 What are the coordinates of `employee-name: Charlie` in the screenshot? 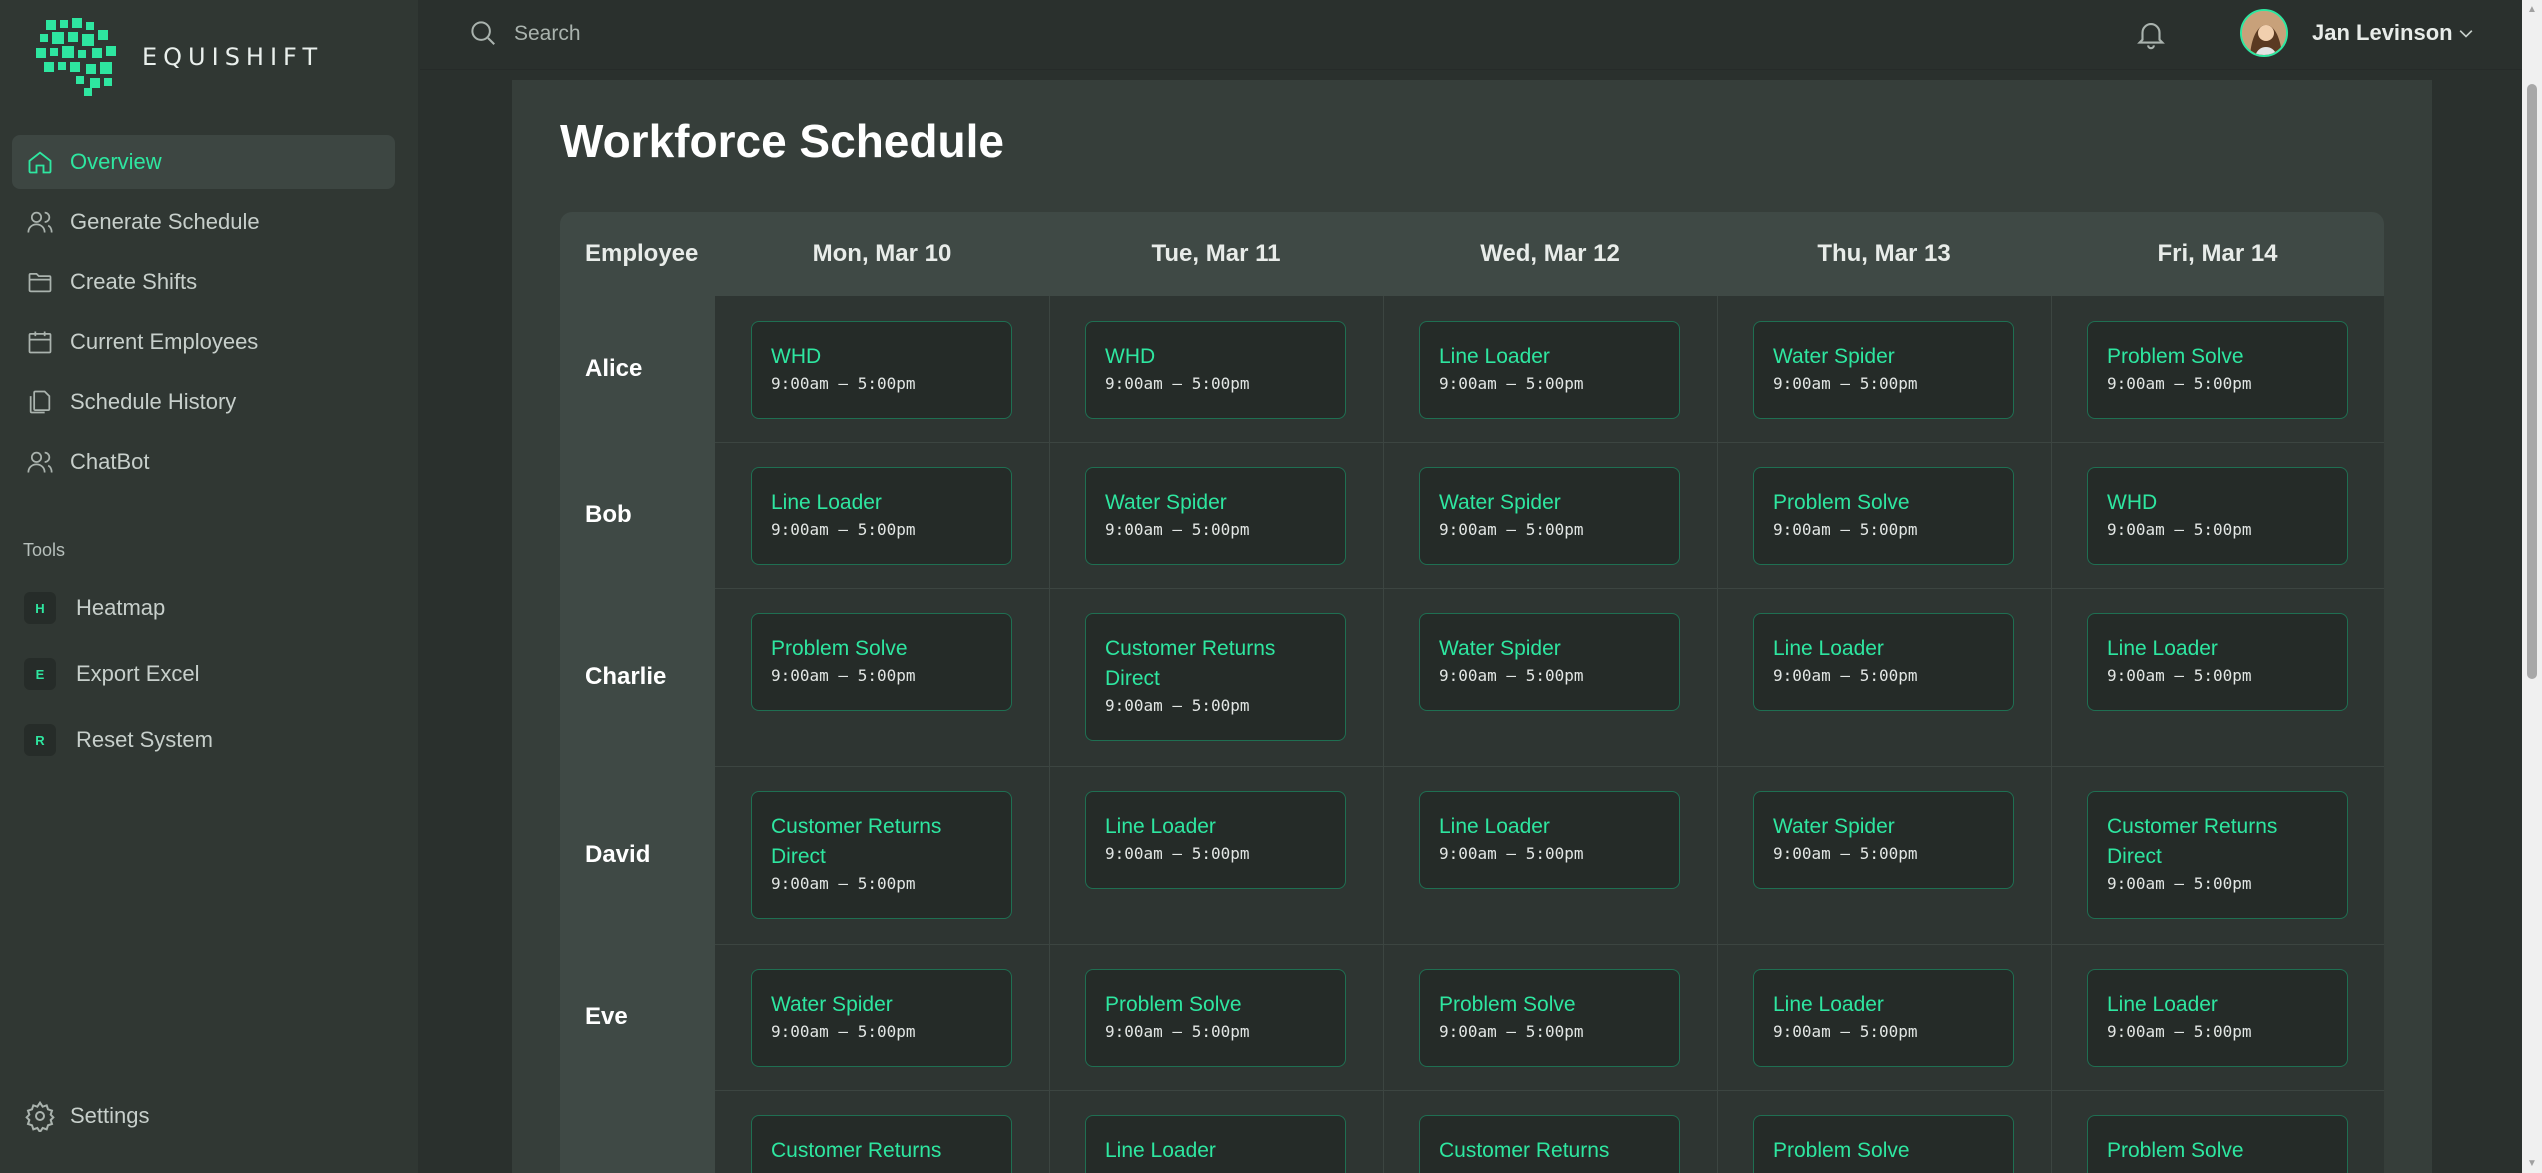 It's located at (626, 676).